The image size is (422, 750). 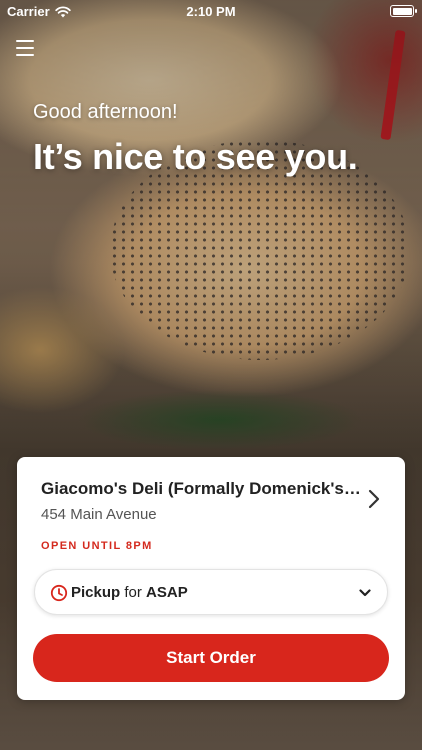 I want to click on status-bar: Carrier 2:10 PM, so click(x=211, y=11).